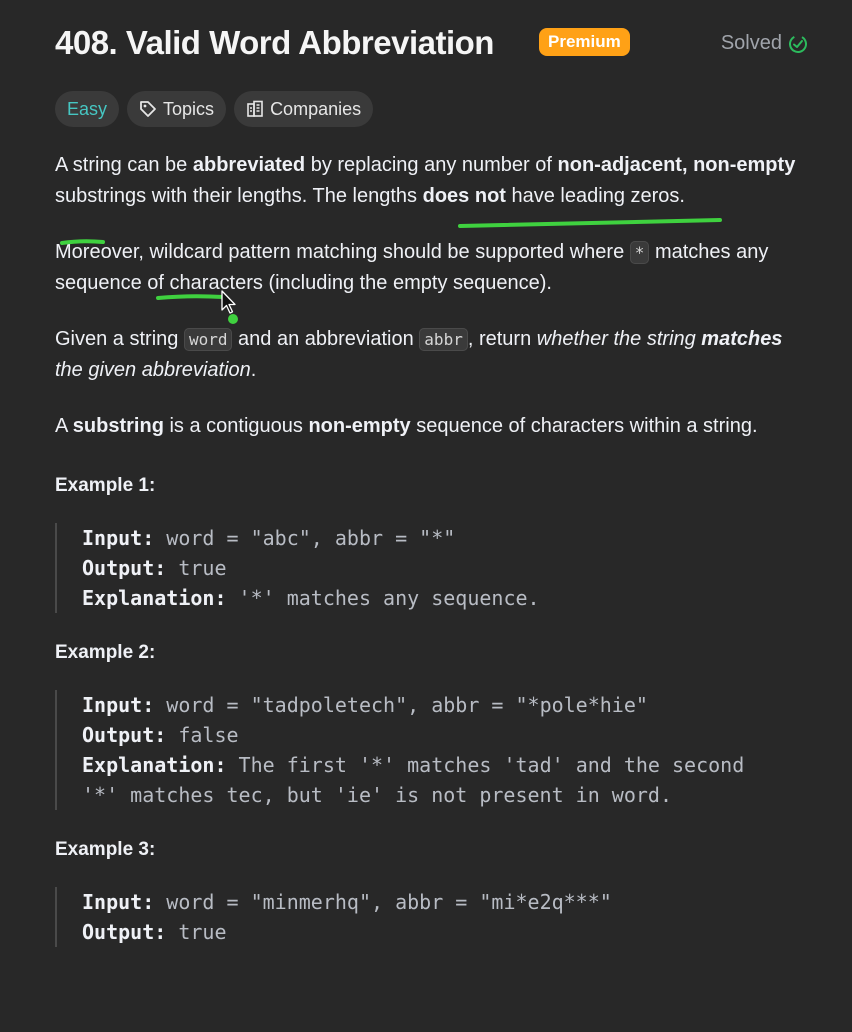 Image resolution: width=852 pixels, height=1032 pixels. I want to click on difficulty-badge: Easy, so click(87, 109).